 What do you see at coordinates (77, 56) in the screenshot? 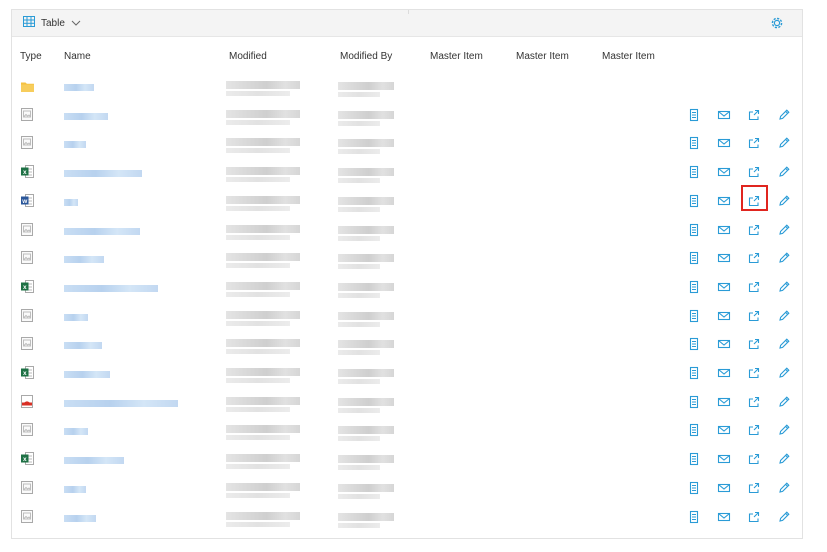
I see `column-header-name: Name` at bounding box center [77, 56].